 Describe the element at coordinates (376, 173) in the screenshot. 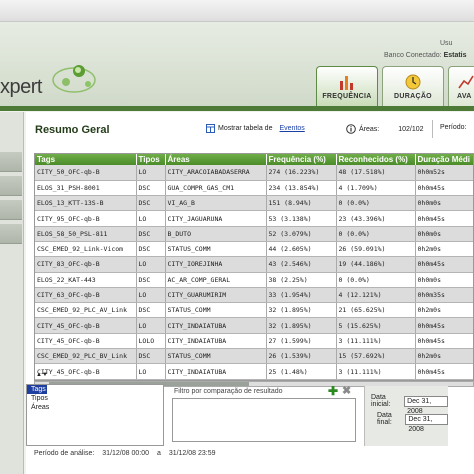

I see `table-cell: 48 (17.518%)` at that location.